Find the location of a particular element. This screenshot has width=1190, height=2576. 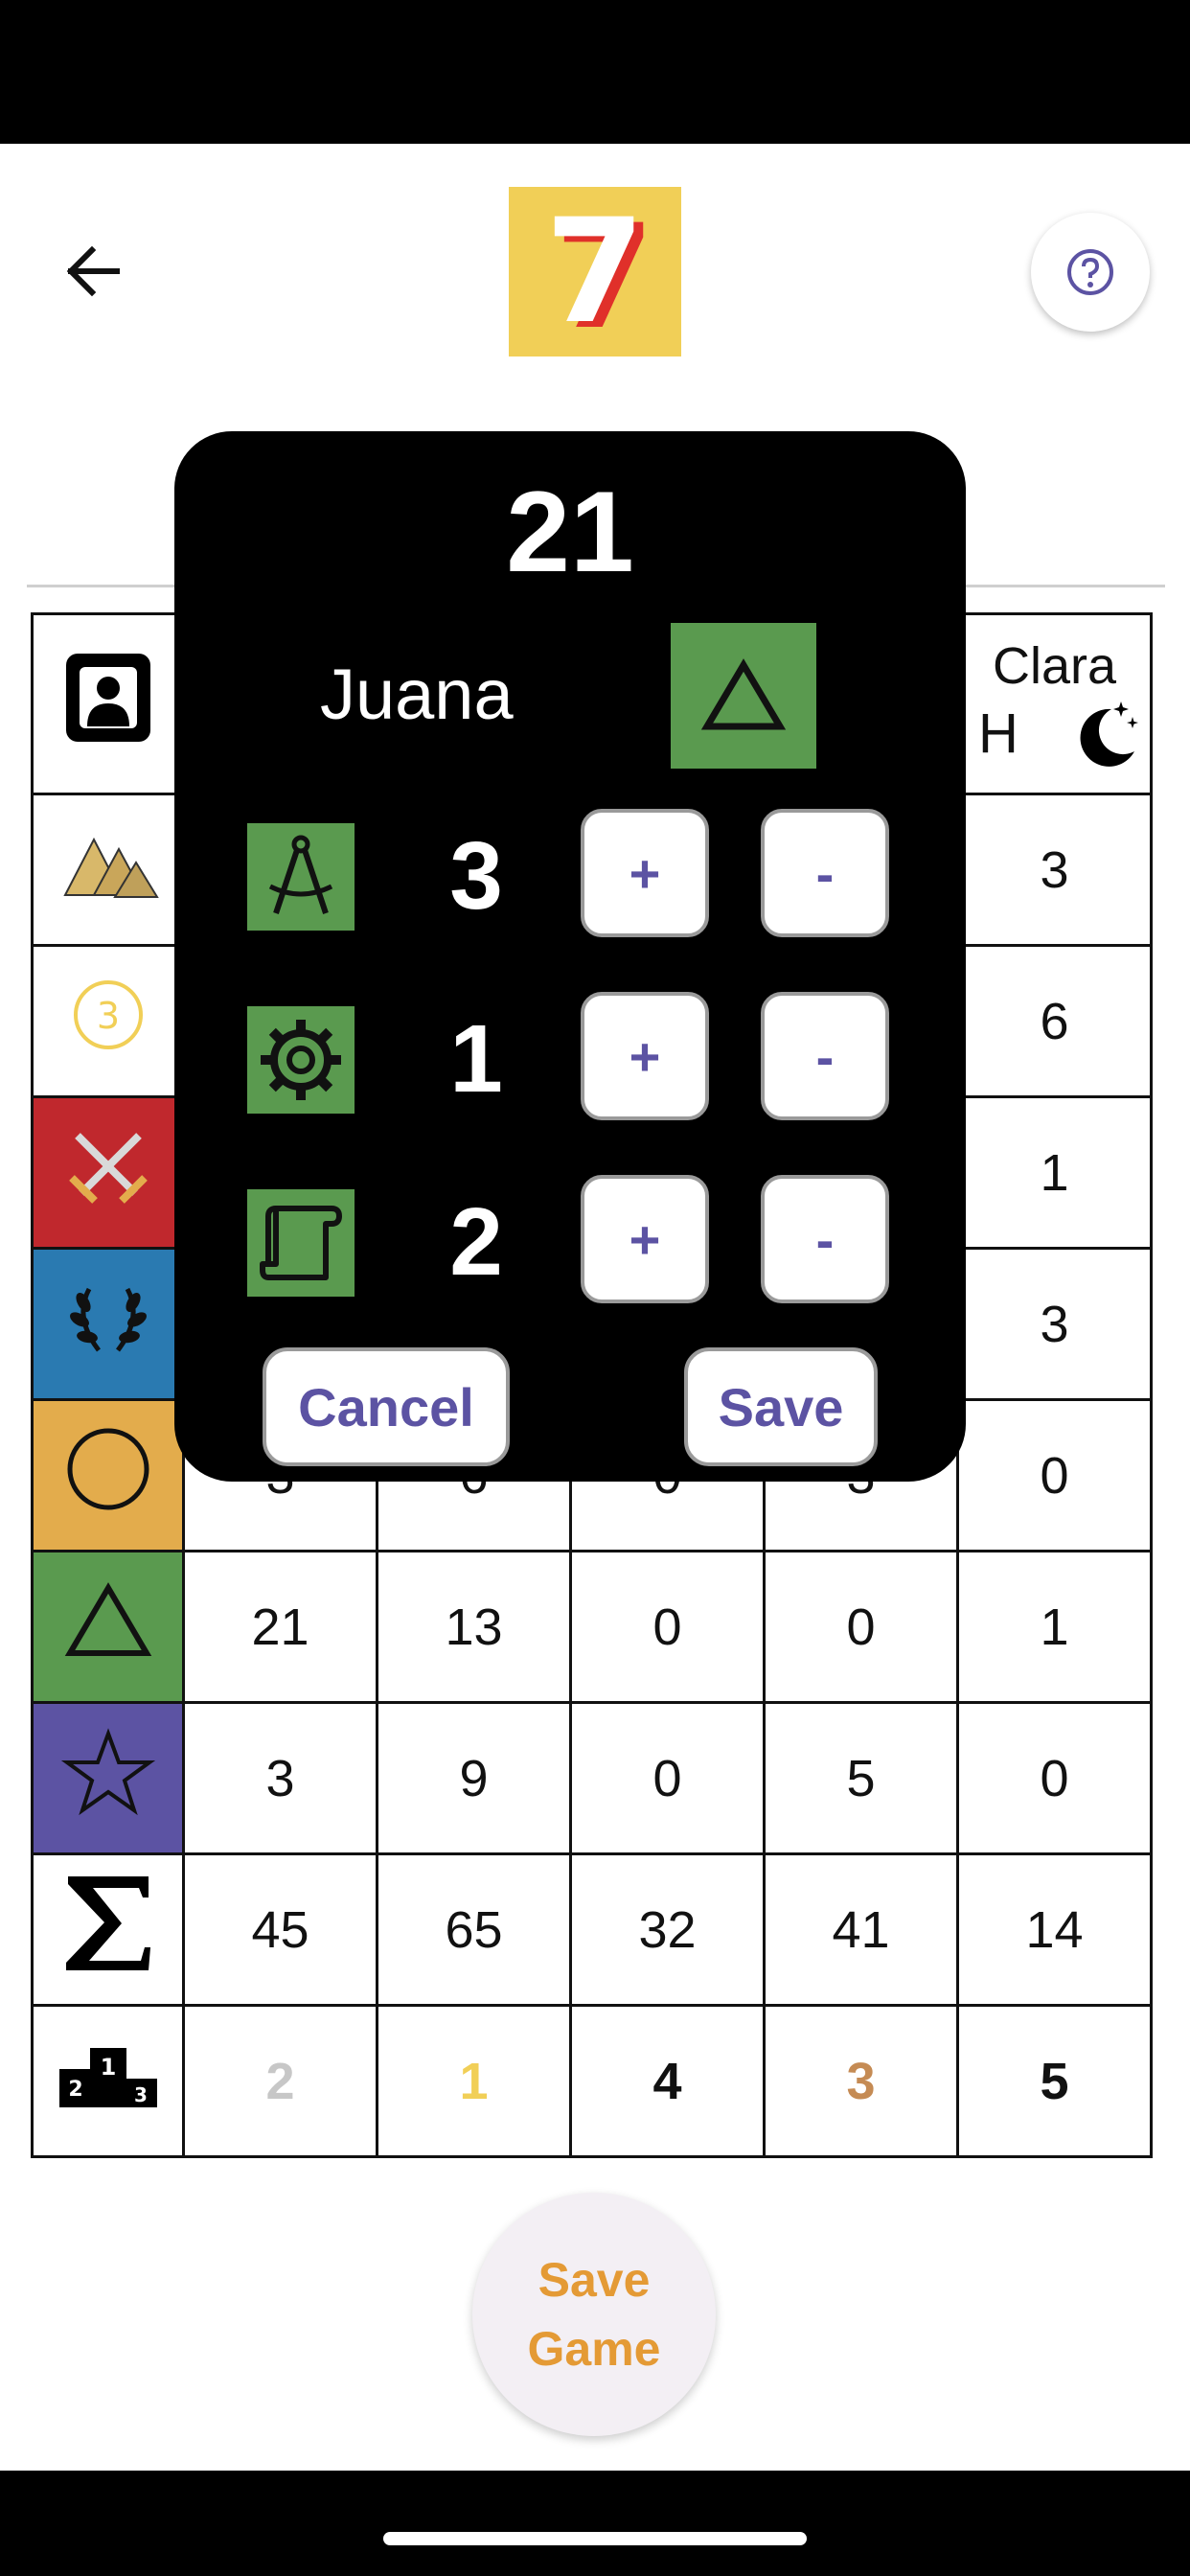

save-button: Save is located at coordinates (781, 1406).